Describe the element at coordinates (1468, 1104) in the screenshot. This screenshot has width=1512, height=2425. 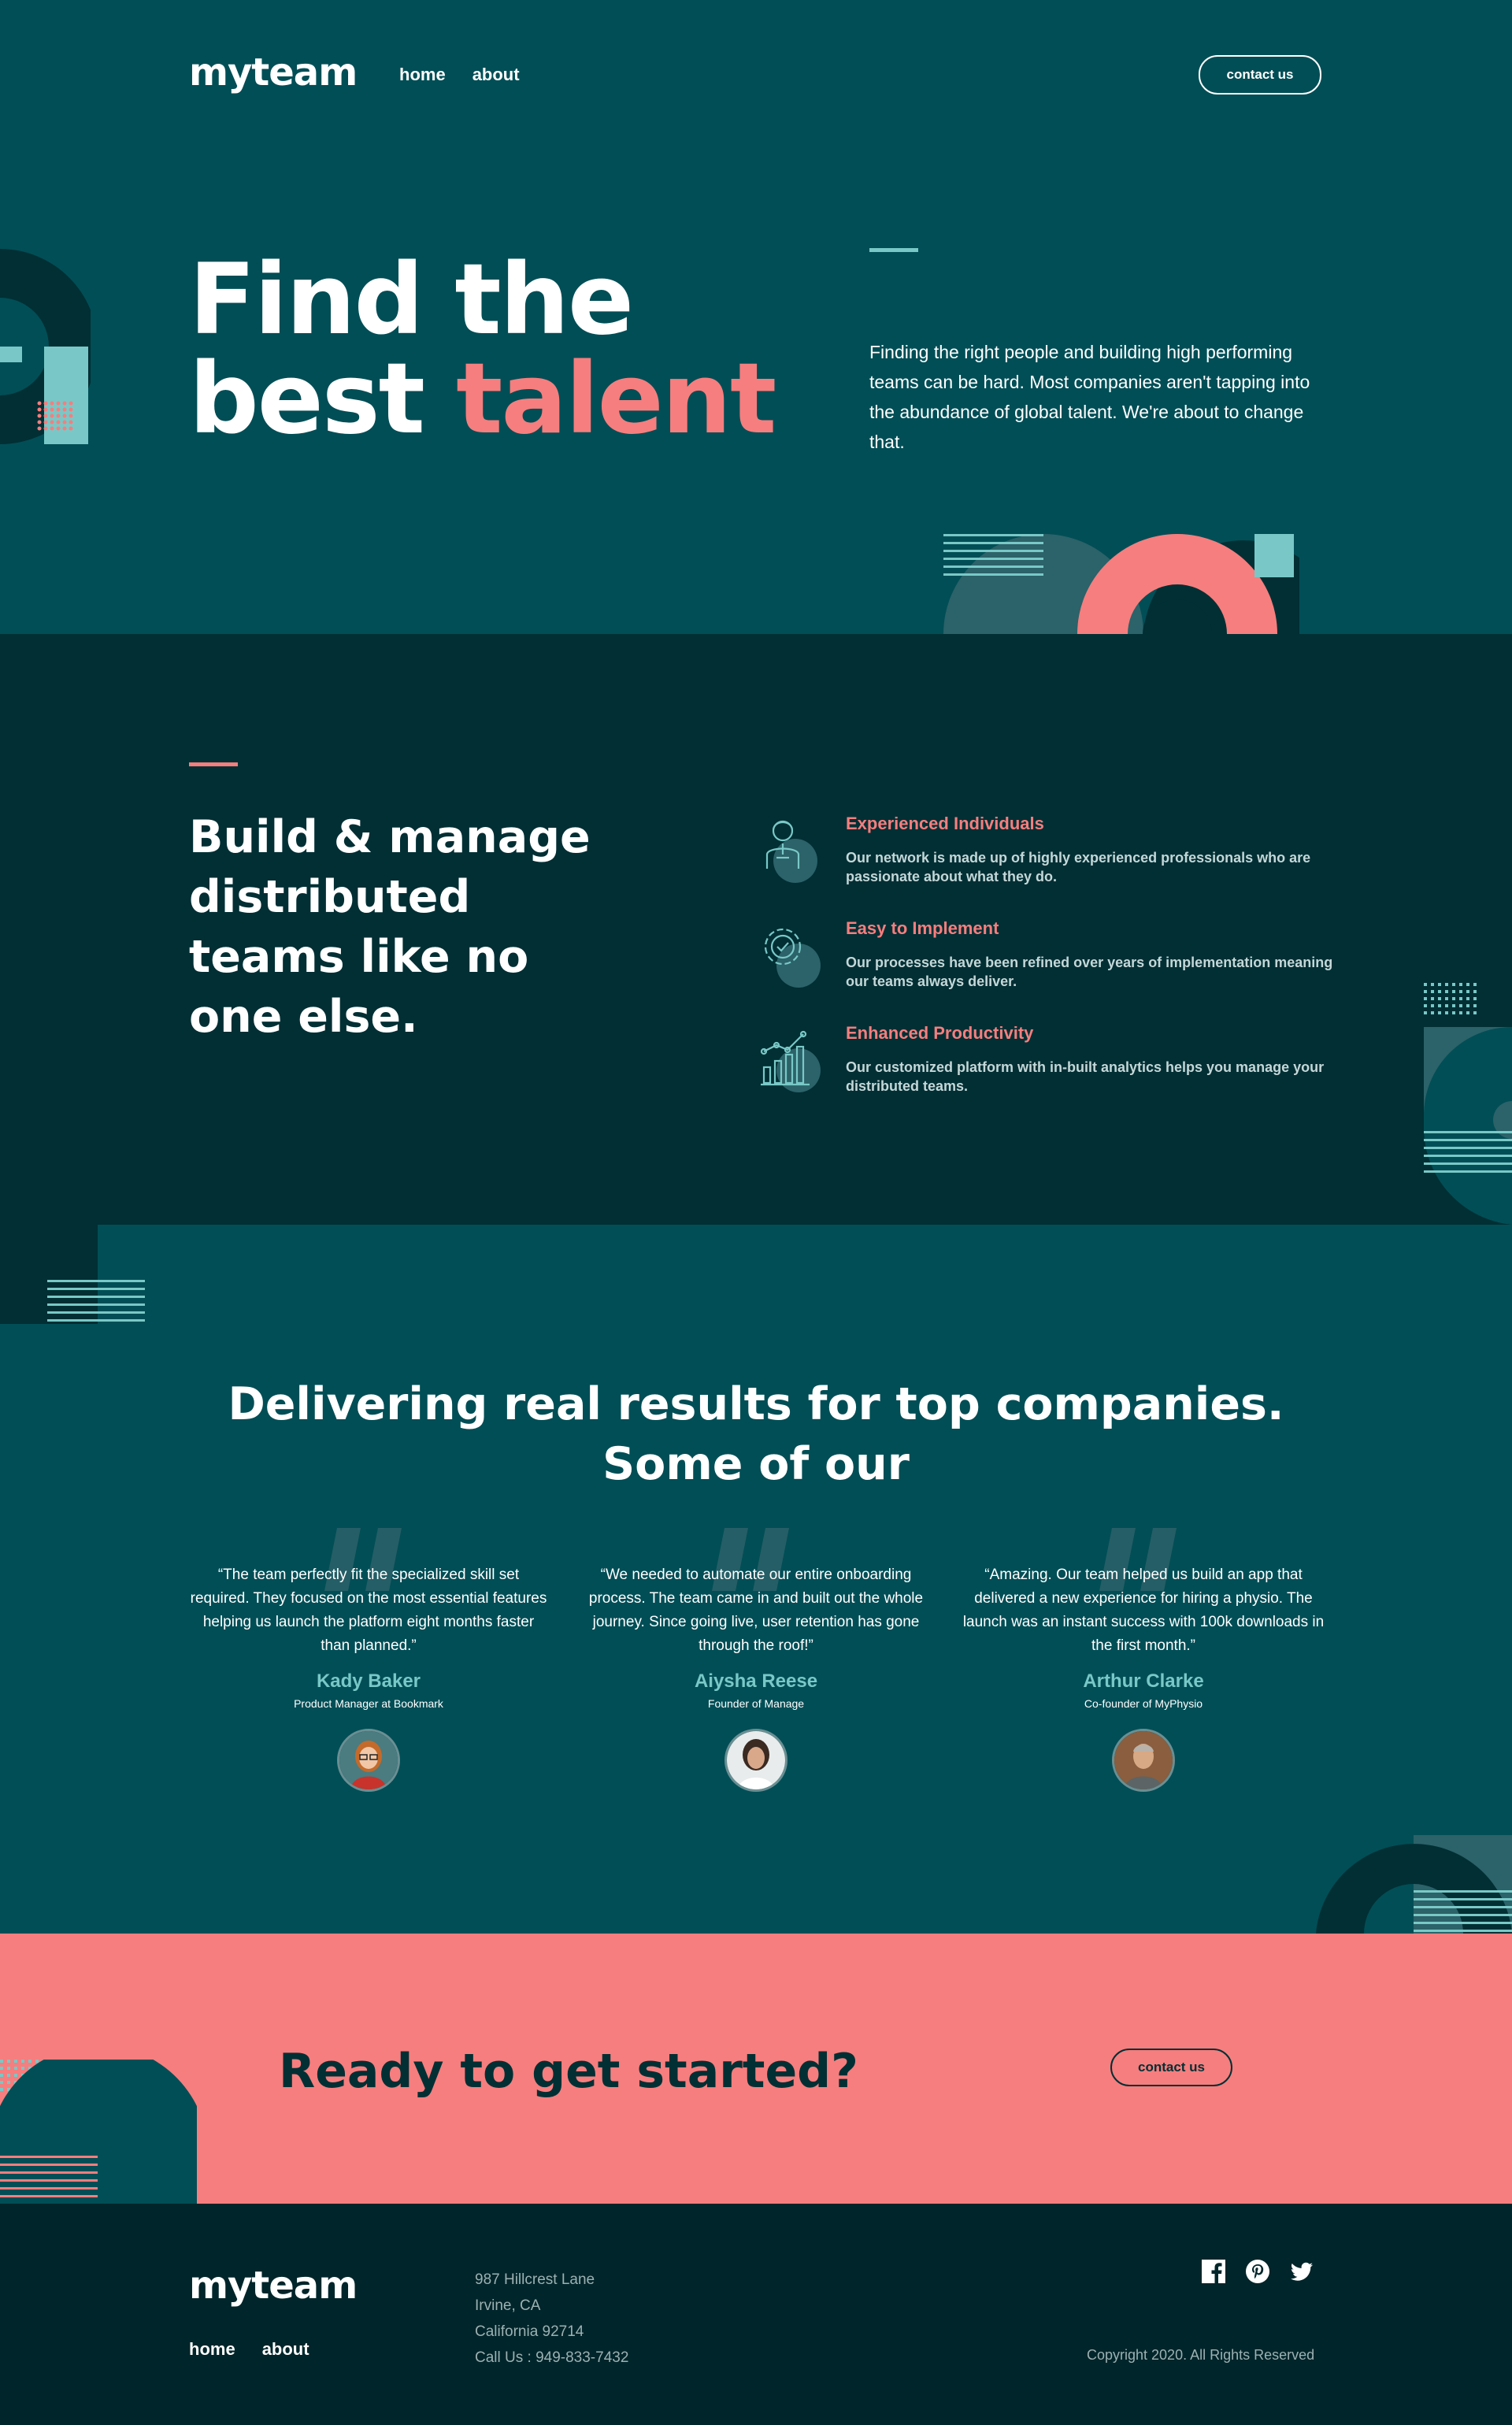
I see `features-right-decoration` at that location.